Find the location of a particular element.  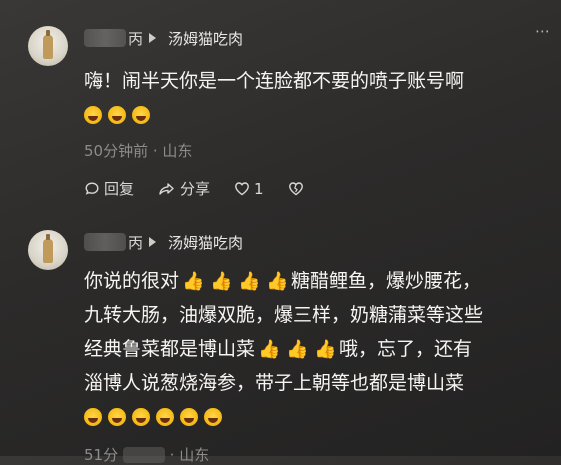

comment-line: 你说的很对 👍 👍 👍 👍 糖醋鲤鱼，爆炒腰花， is located at coordinates (319, 281).